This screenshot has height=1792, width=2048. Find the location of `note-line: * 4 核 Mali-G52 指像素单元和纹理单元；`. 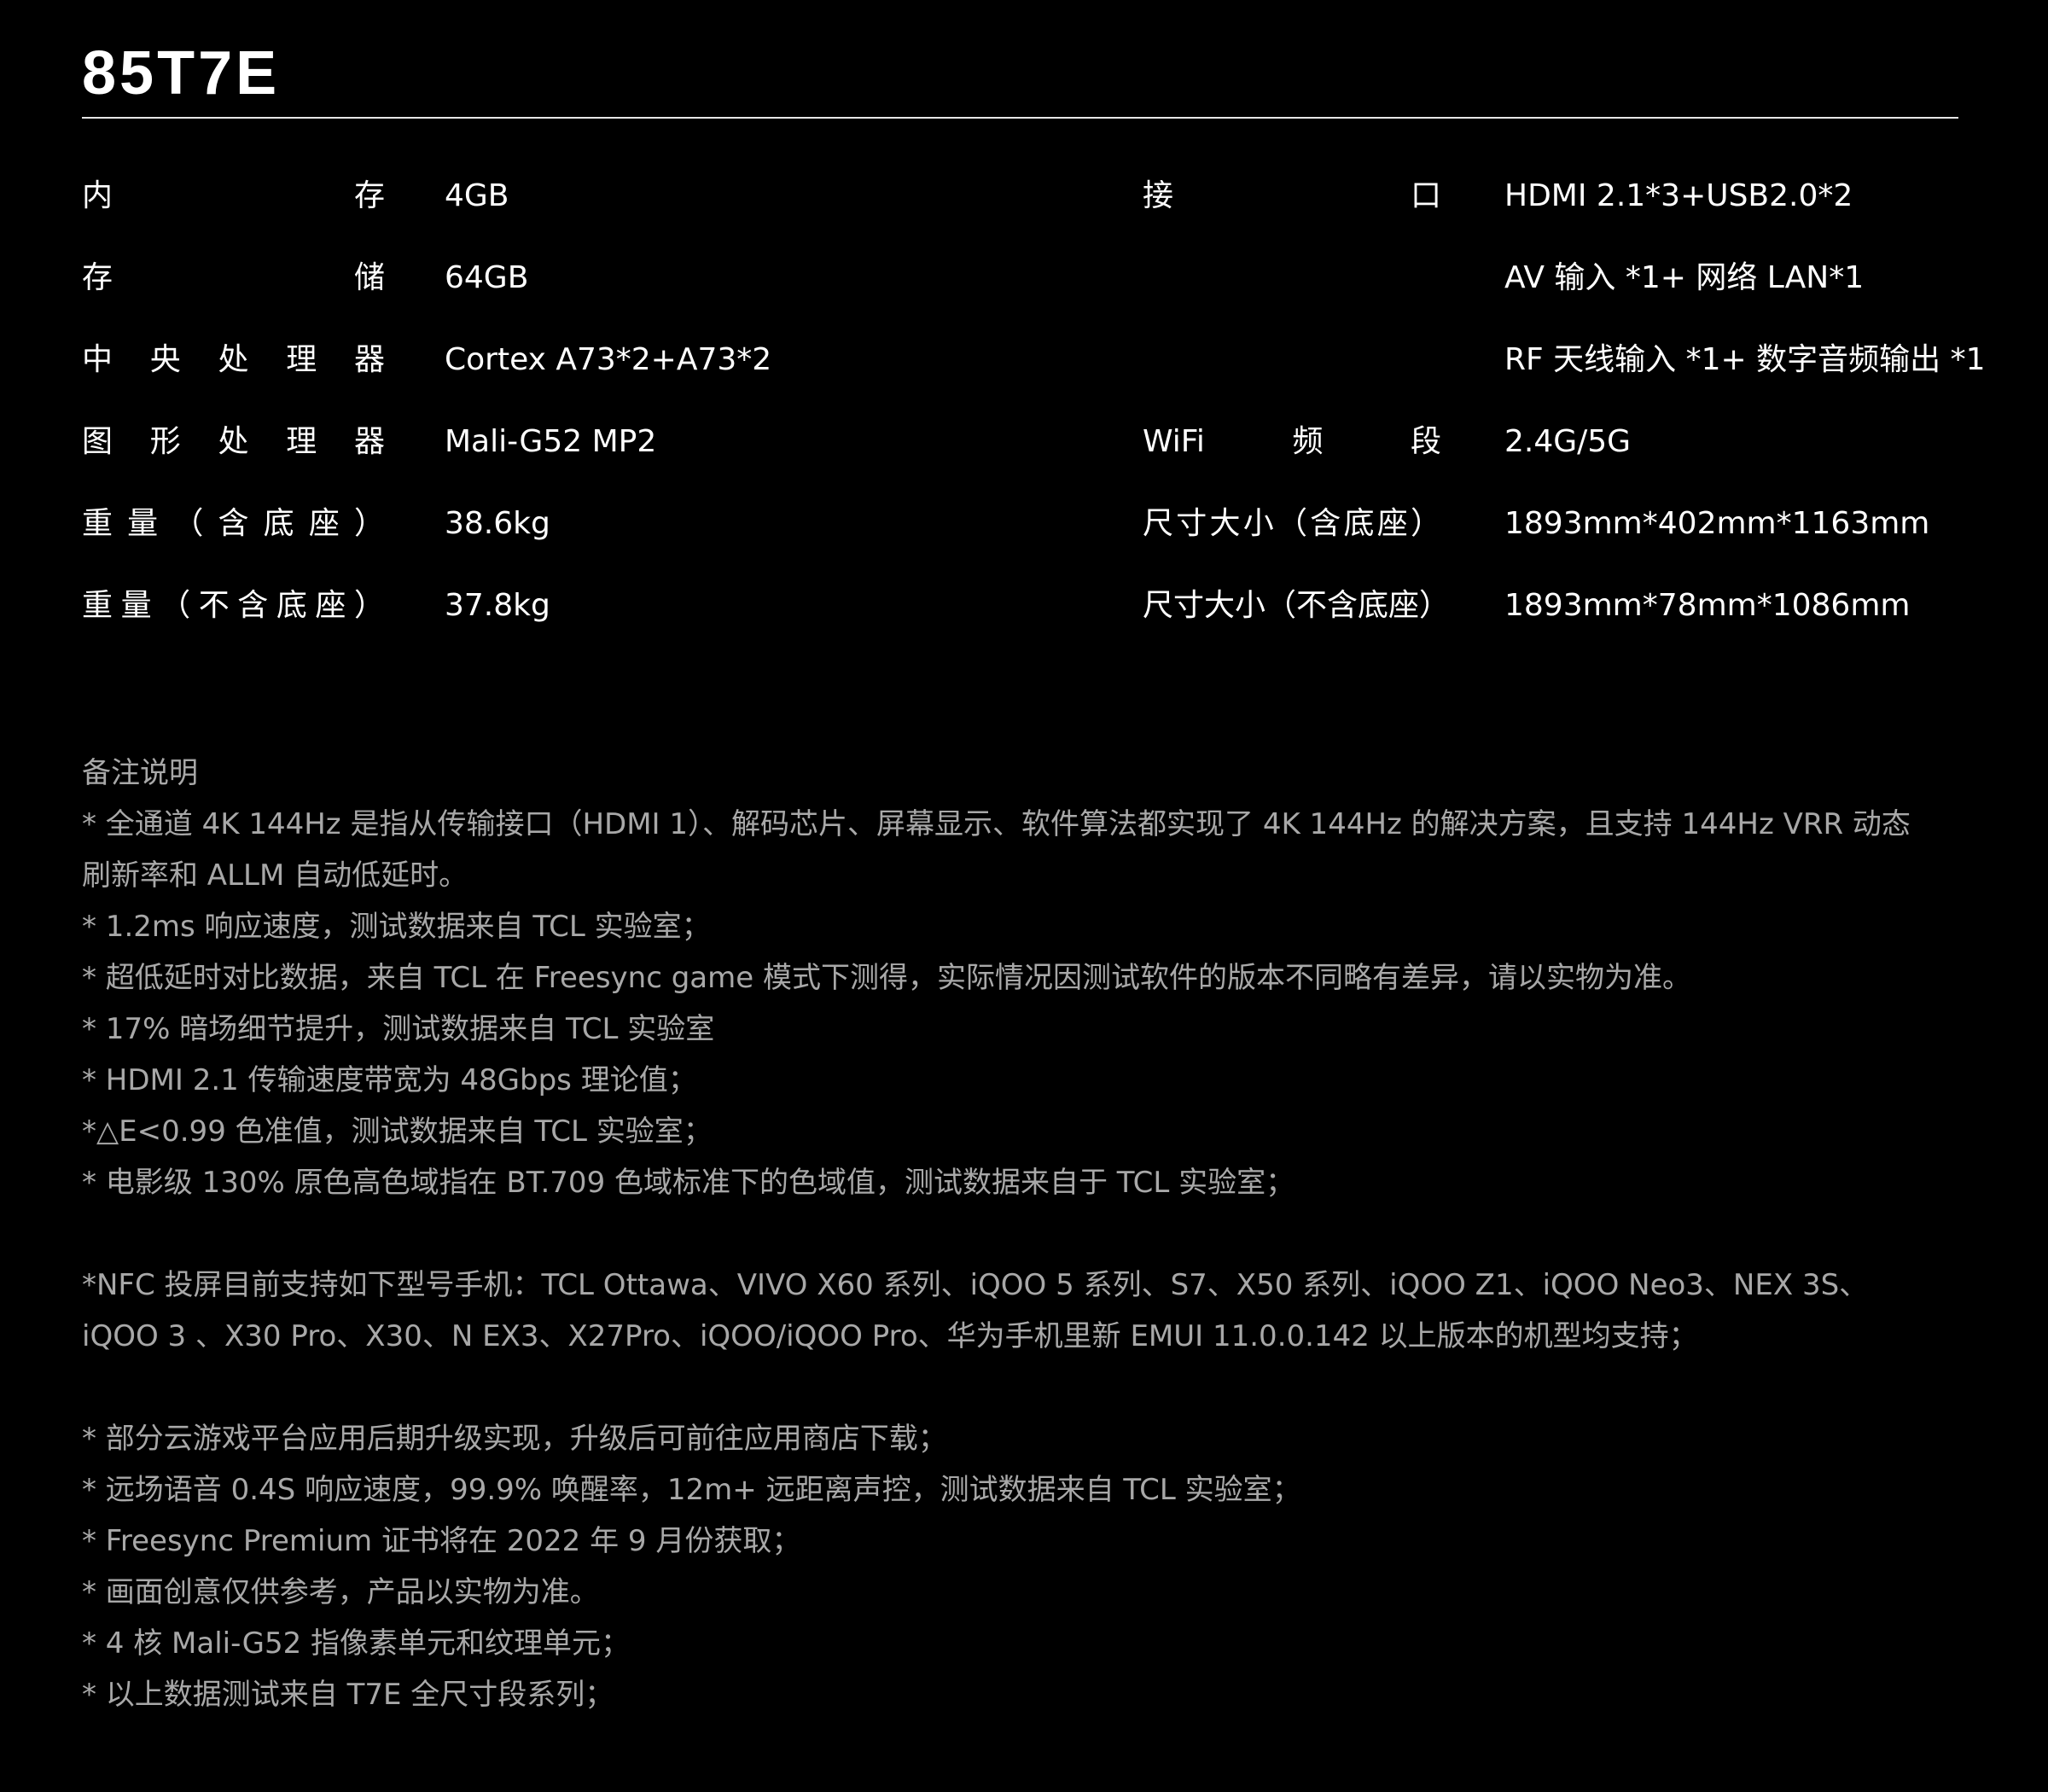

note-line: * 4 核 Mali-G52 指像素单元和纹理单元； is located at coordinates (356, 1643).